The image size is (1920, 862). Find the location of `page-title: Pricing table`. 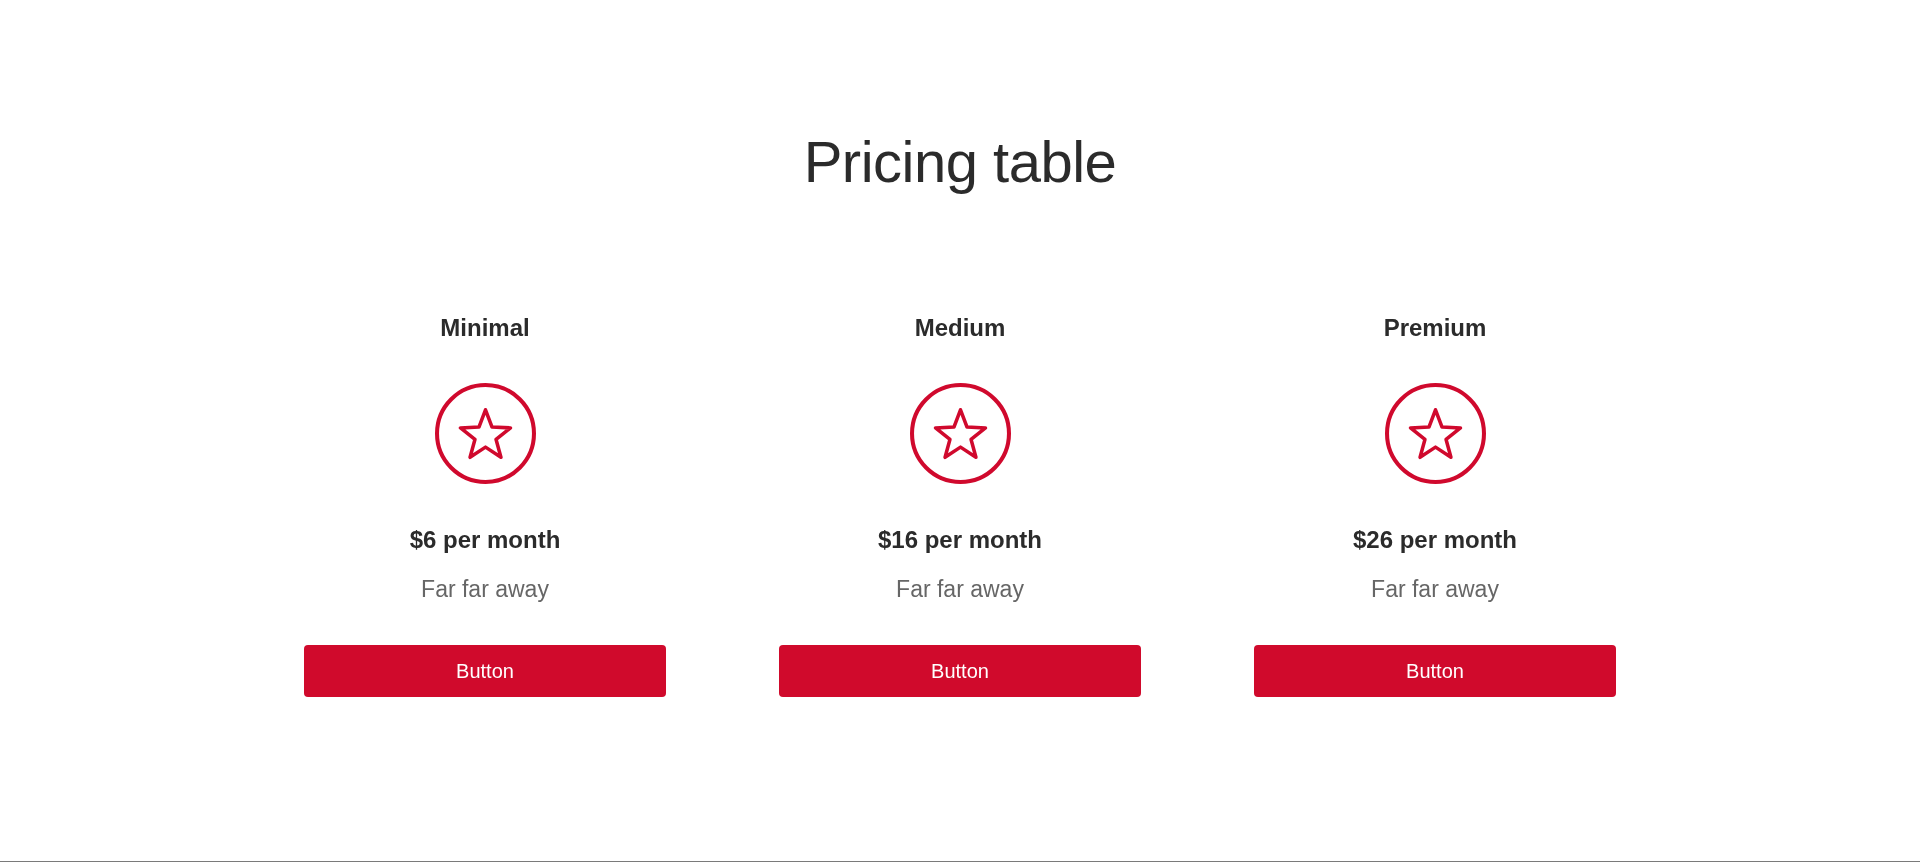

page-title: Pricing table is located at coordinates (960, 162).